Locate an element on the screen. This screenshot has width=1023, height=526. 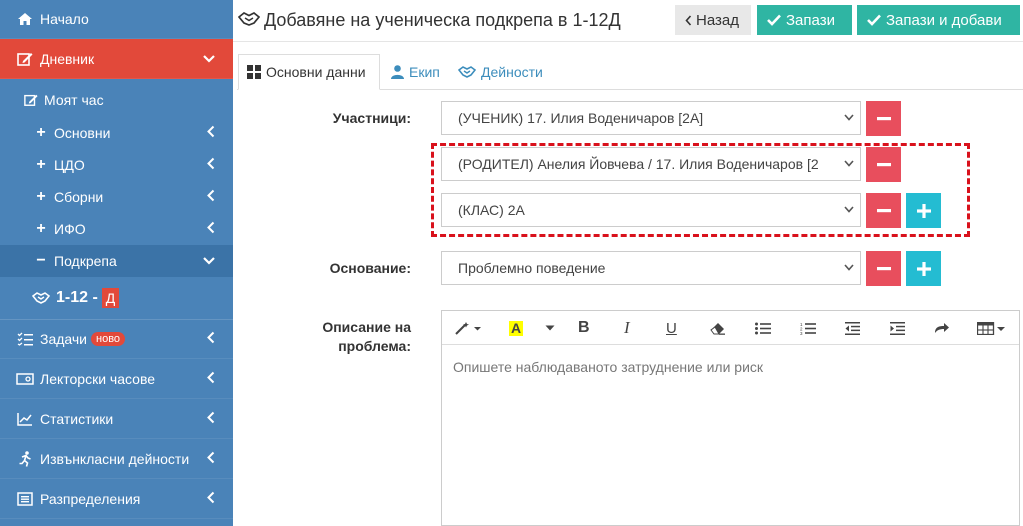
sidebar-item-extra: Извънкласни дейности is located at coordinates (116, 459).